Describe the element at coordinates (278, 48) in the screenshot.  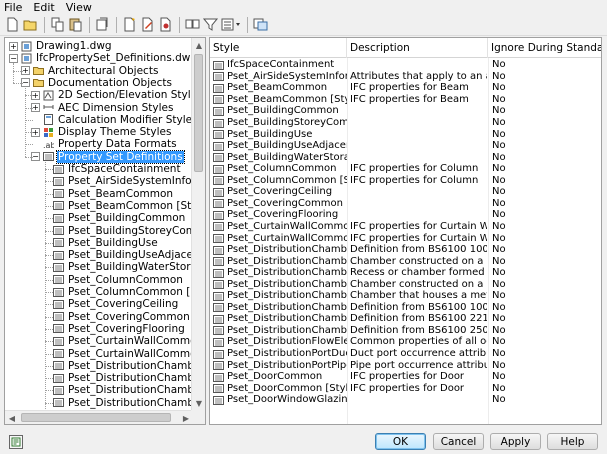
I see `column-header-style: Style` at that location.